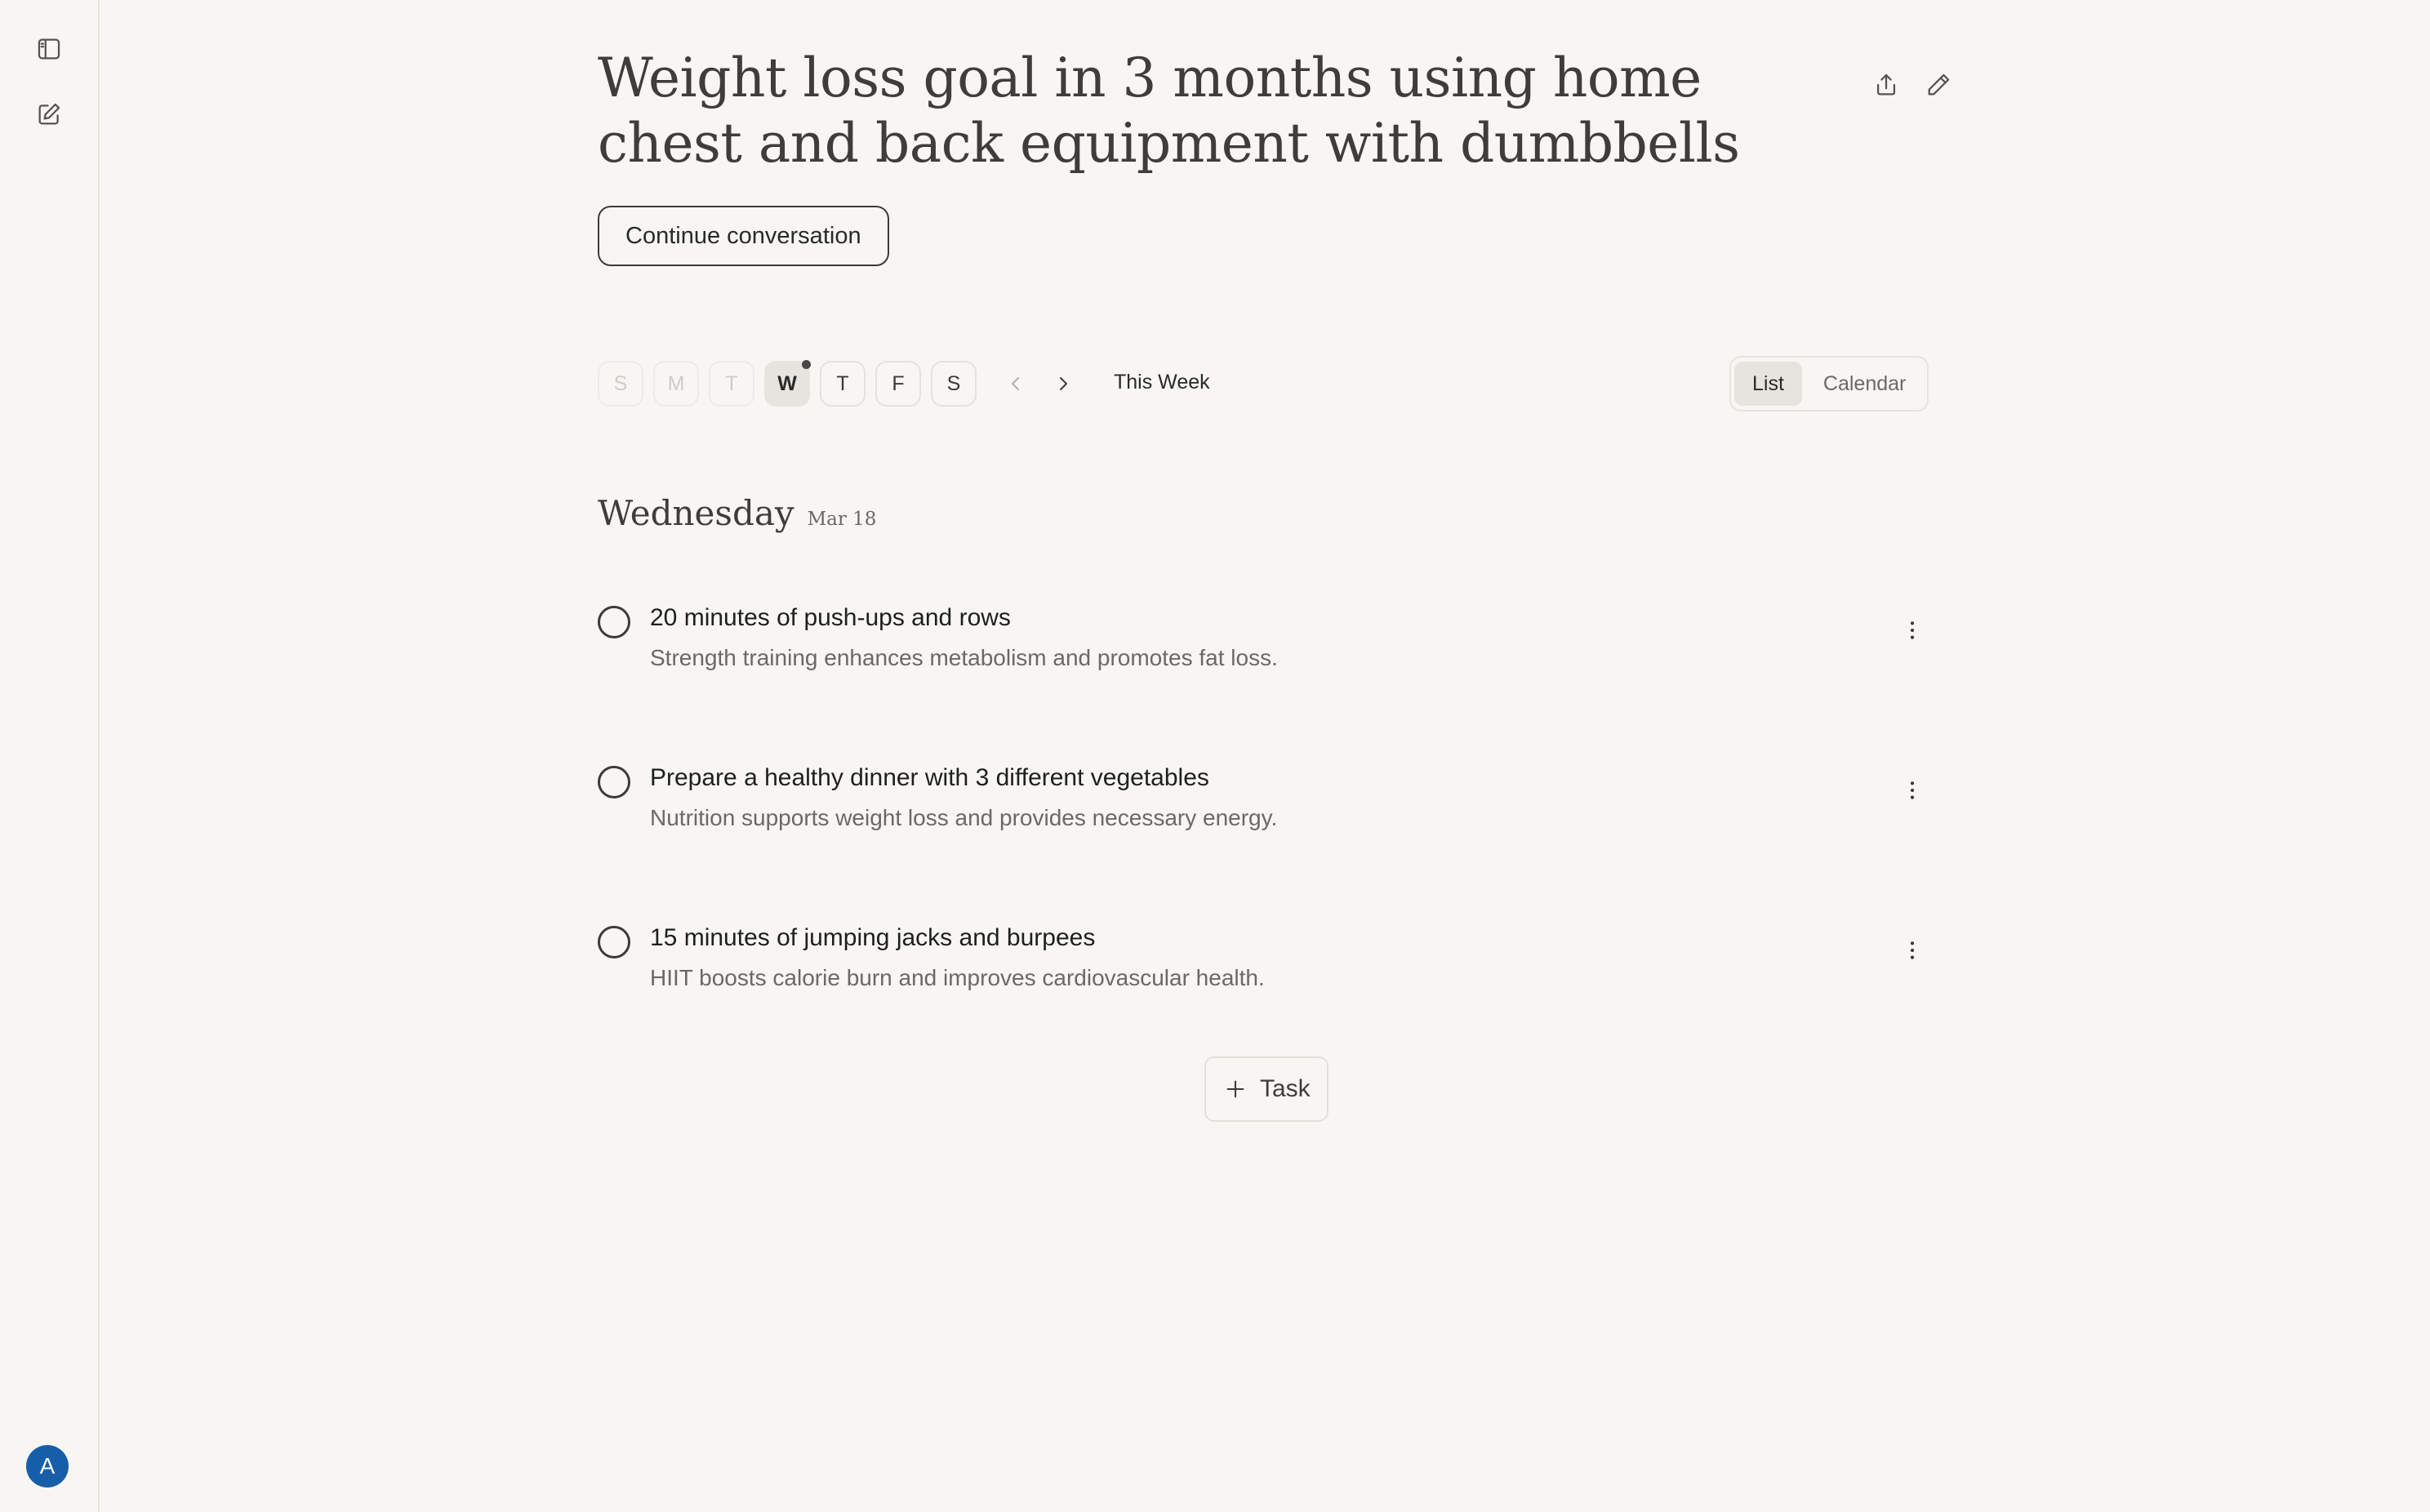  I want to click on day-wednesday-label: W, so click(787, 383).